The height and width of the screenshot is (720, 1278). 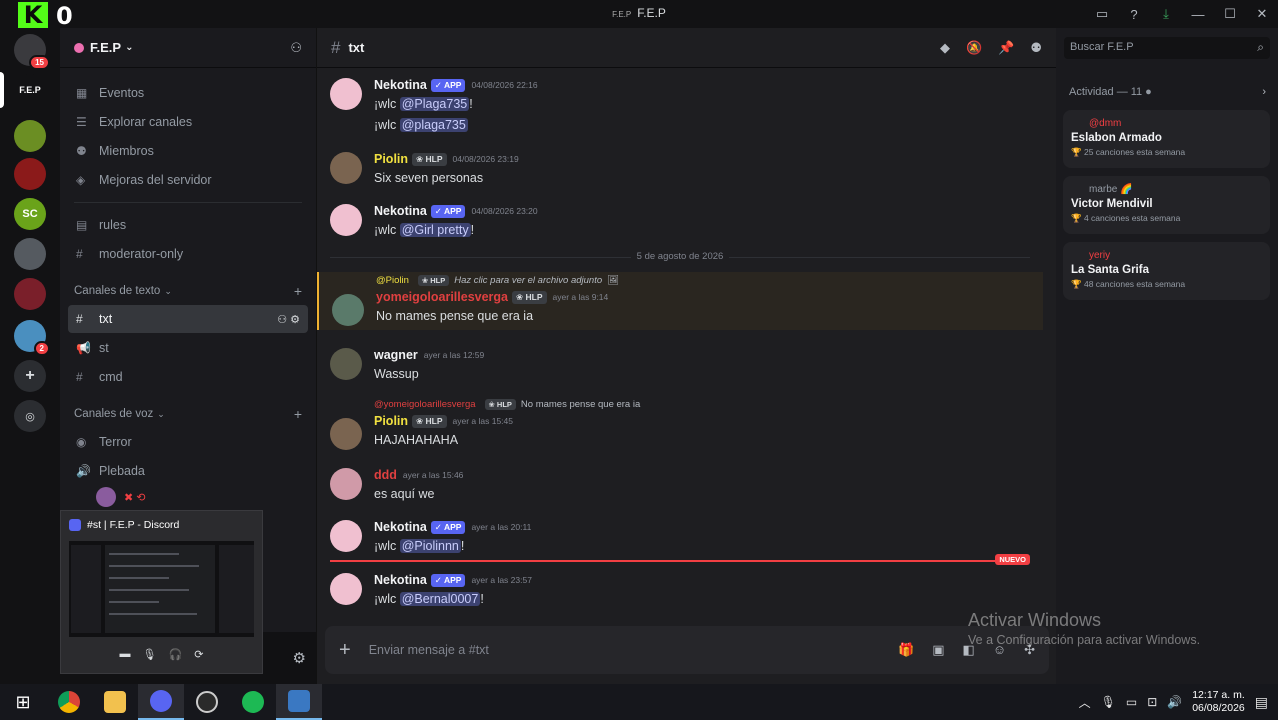 I want to click on members-icon: ⚉, so click(x=1036, y=48).